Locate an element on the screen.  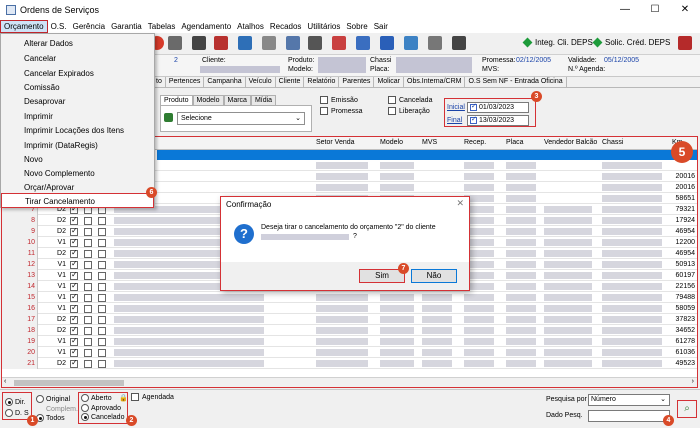
tab-campanha: Campanha is located at coordinates (225, 82).